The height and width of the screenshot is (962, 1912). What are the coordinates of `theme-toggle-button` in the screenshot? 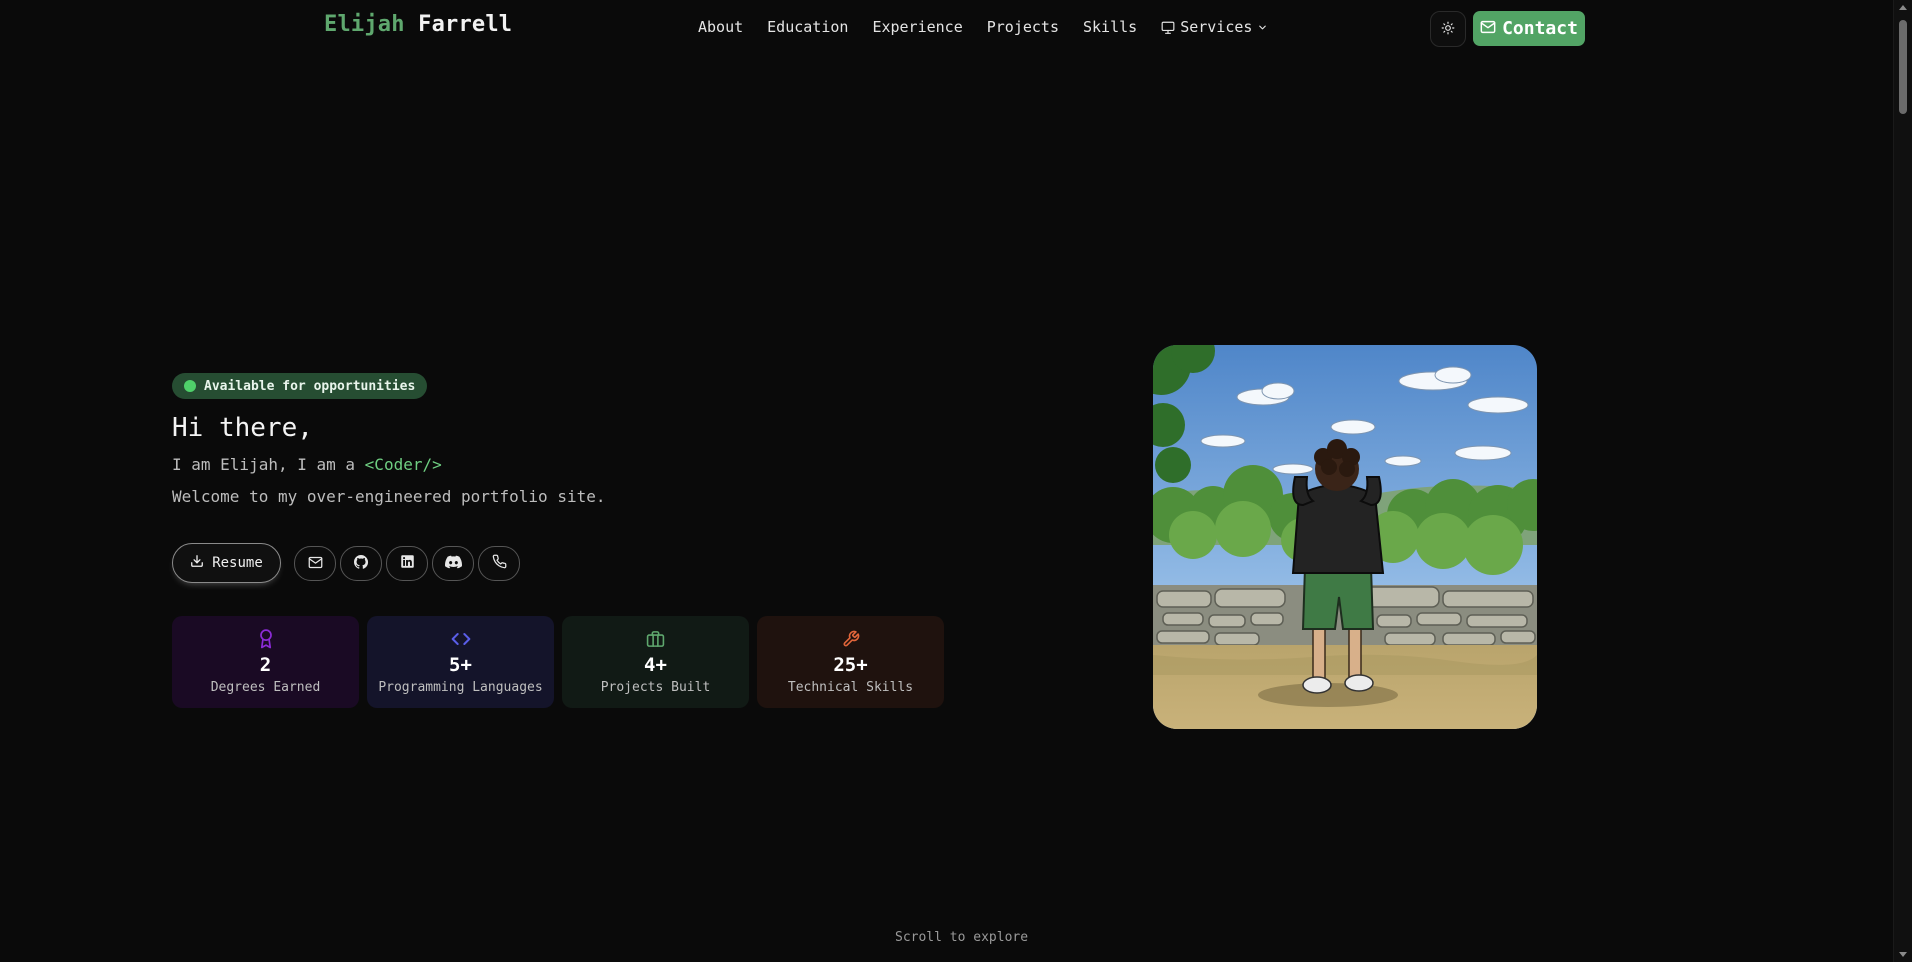 It's located at (1448, 29).